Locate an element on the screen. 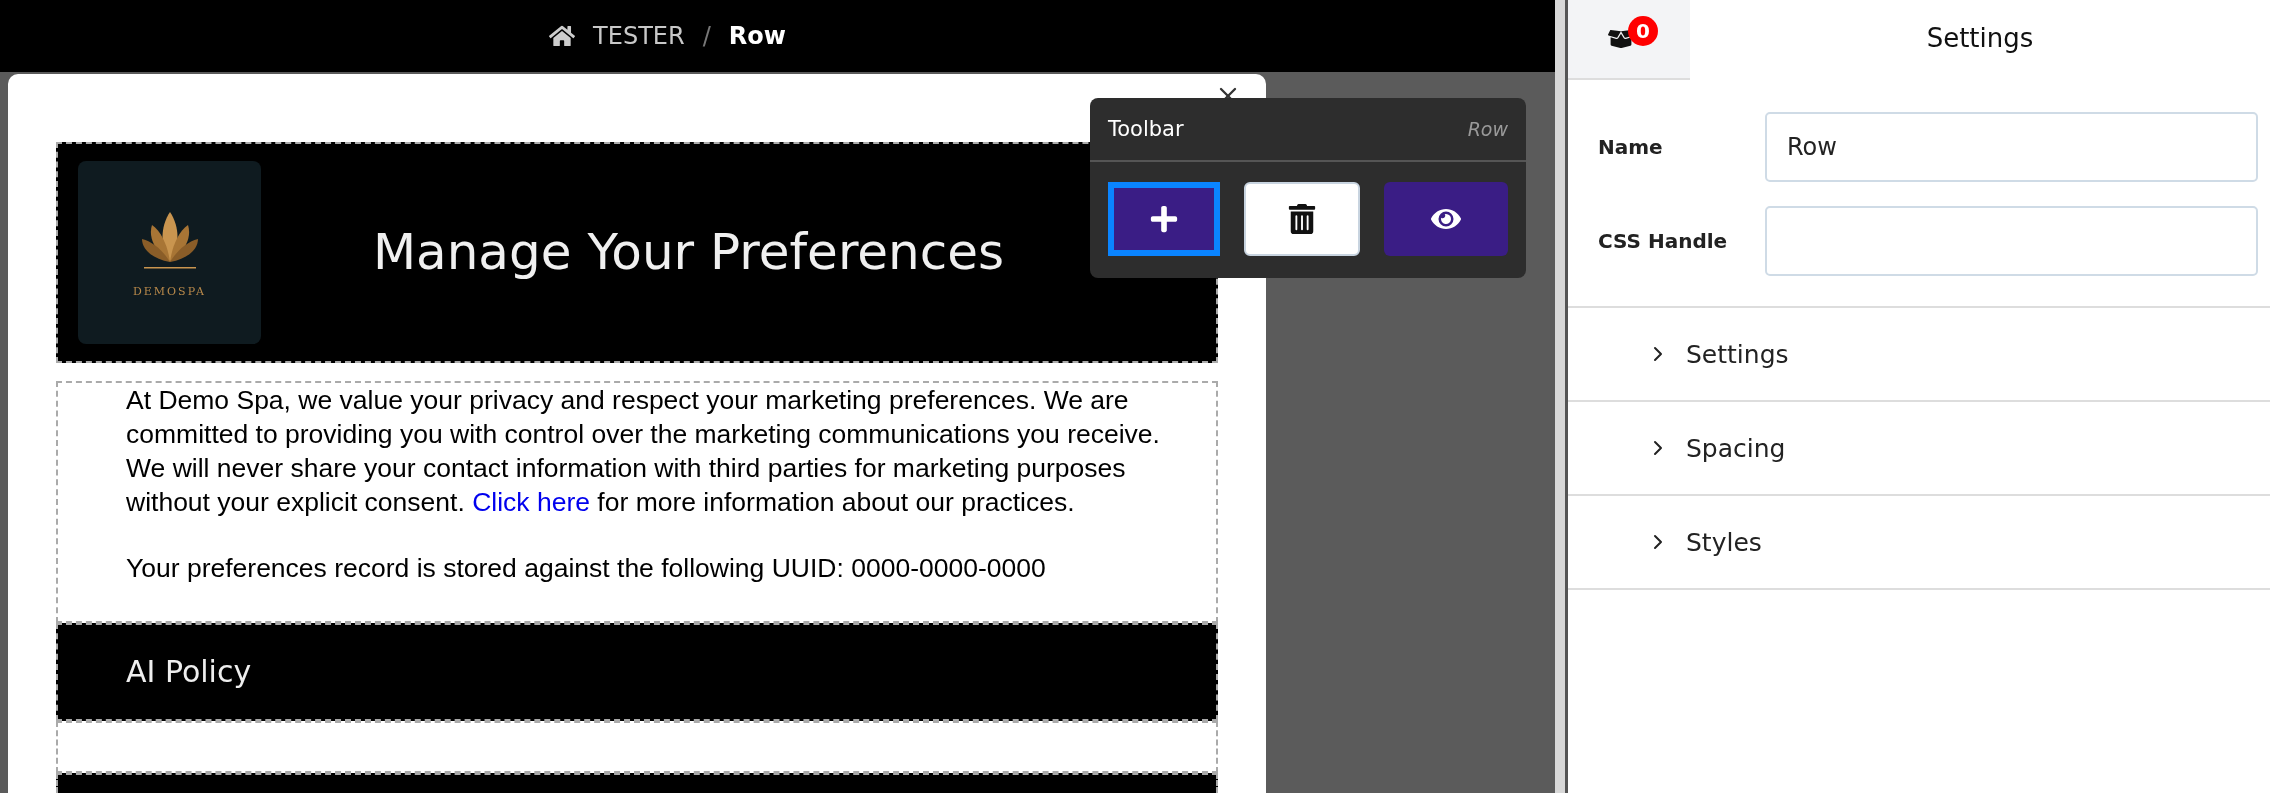 Image resolution: width=2270 pixels, height=793 pixels. delete-button is located at coordinates (1302, 219).